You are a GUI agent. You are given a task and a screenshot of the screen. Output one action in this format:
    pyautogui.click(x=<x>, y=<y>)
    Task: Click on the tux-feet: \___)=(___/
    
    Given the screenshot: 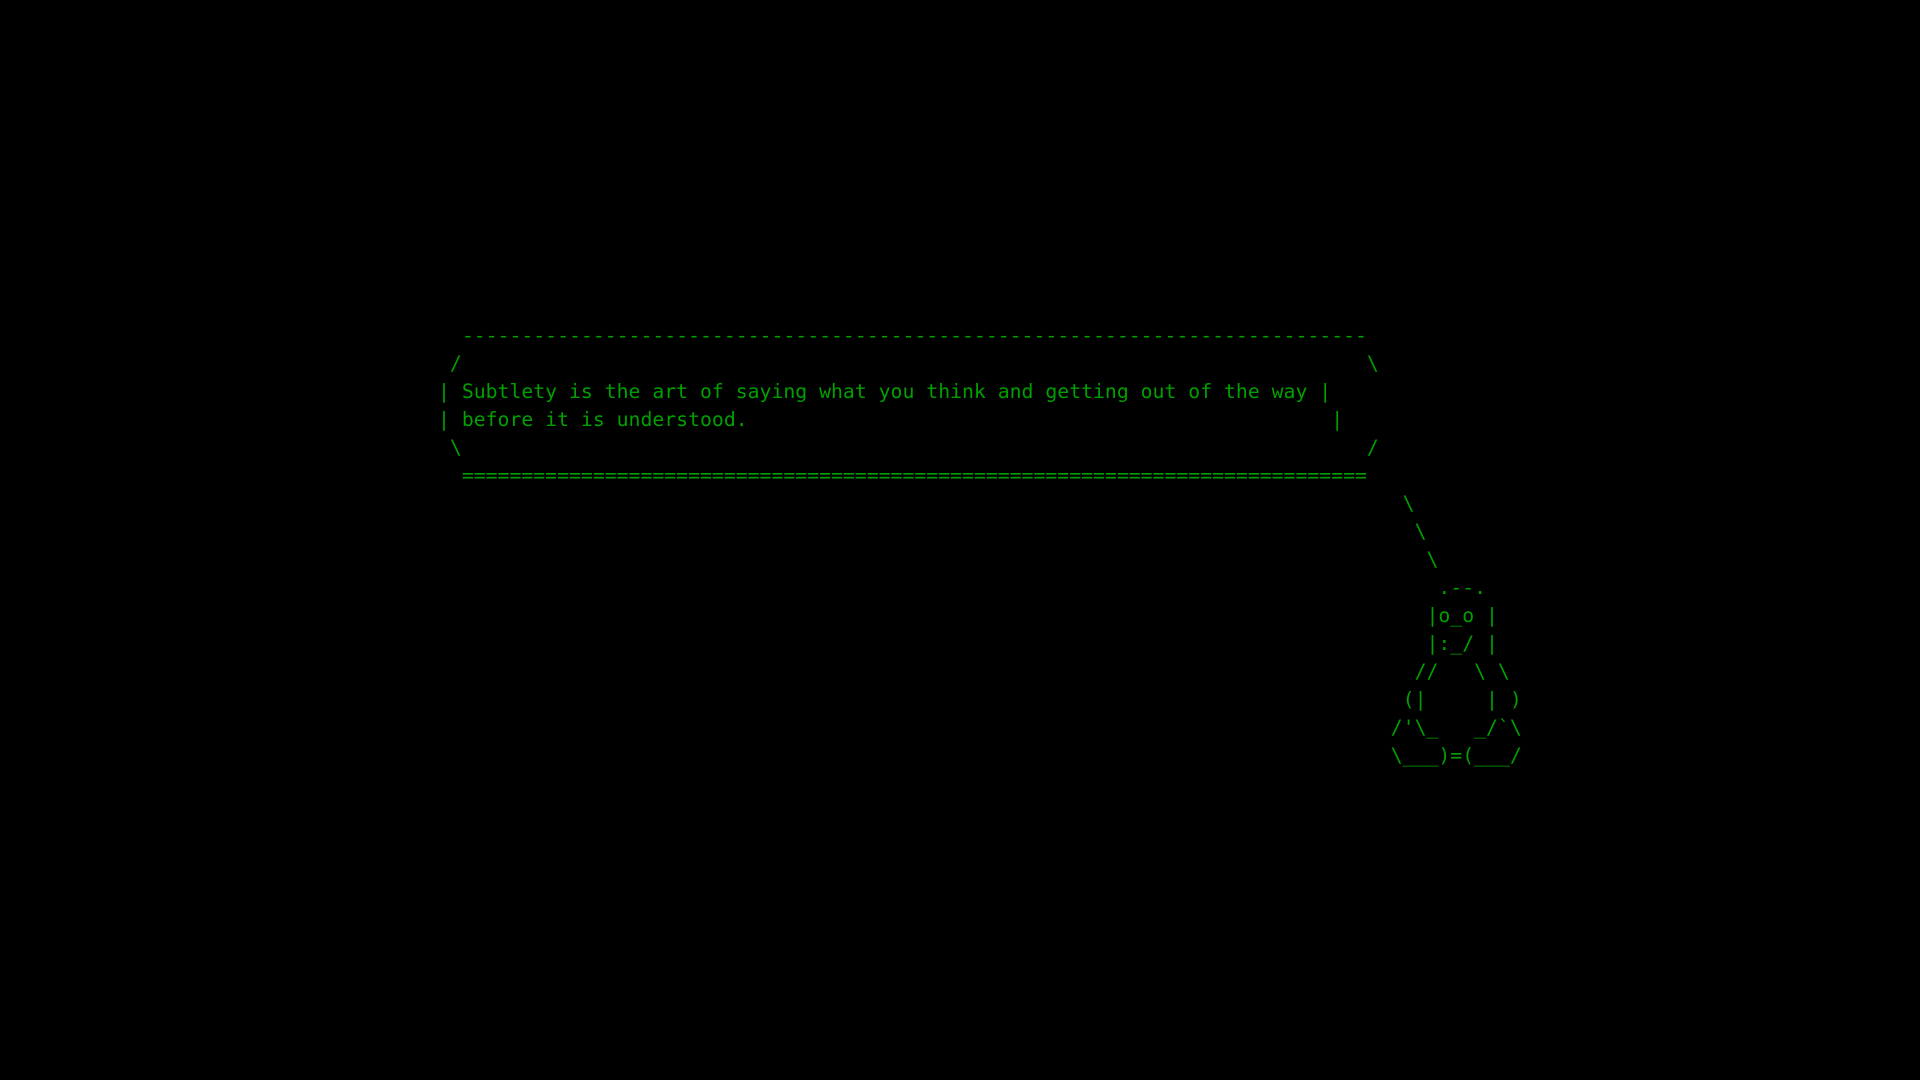 What is the action you would take?
    pyautogui.click(x=980, y=755)
    